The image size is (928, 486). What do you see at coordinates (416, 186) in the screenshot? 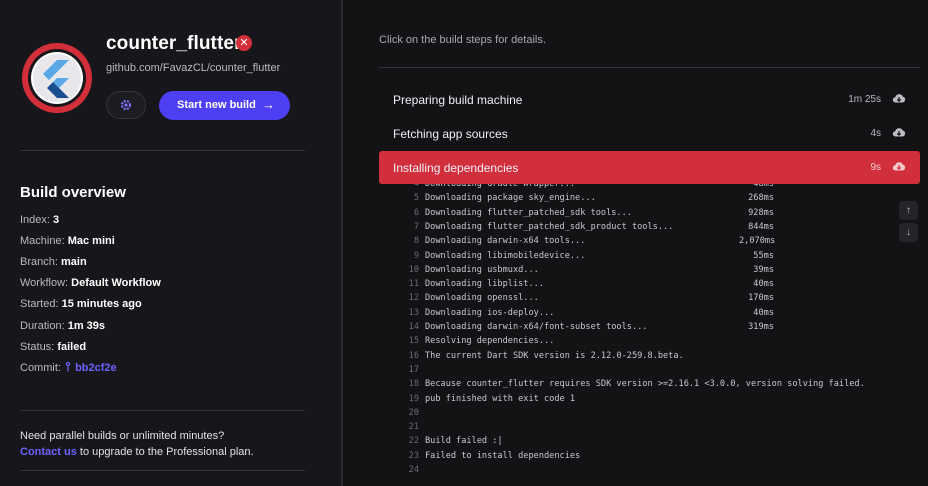
I see `log-line-number: 4` at bounding box center [416, 186].